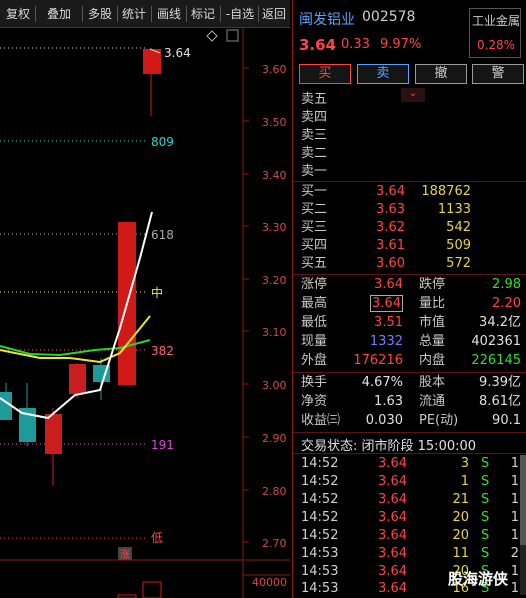 This screenshot has width=526, height=598. Describe the element at coordinates (409, 361) in the screenshot. I see `stat-row: 外盘 176216 内盘 226145` at that location.